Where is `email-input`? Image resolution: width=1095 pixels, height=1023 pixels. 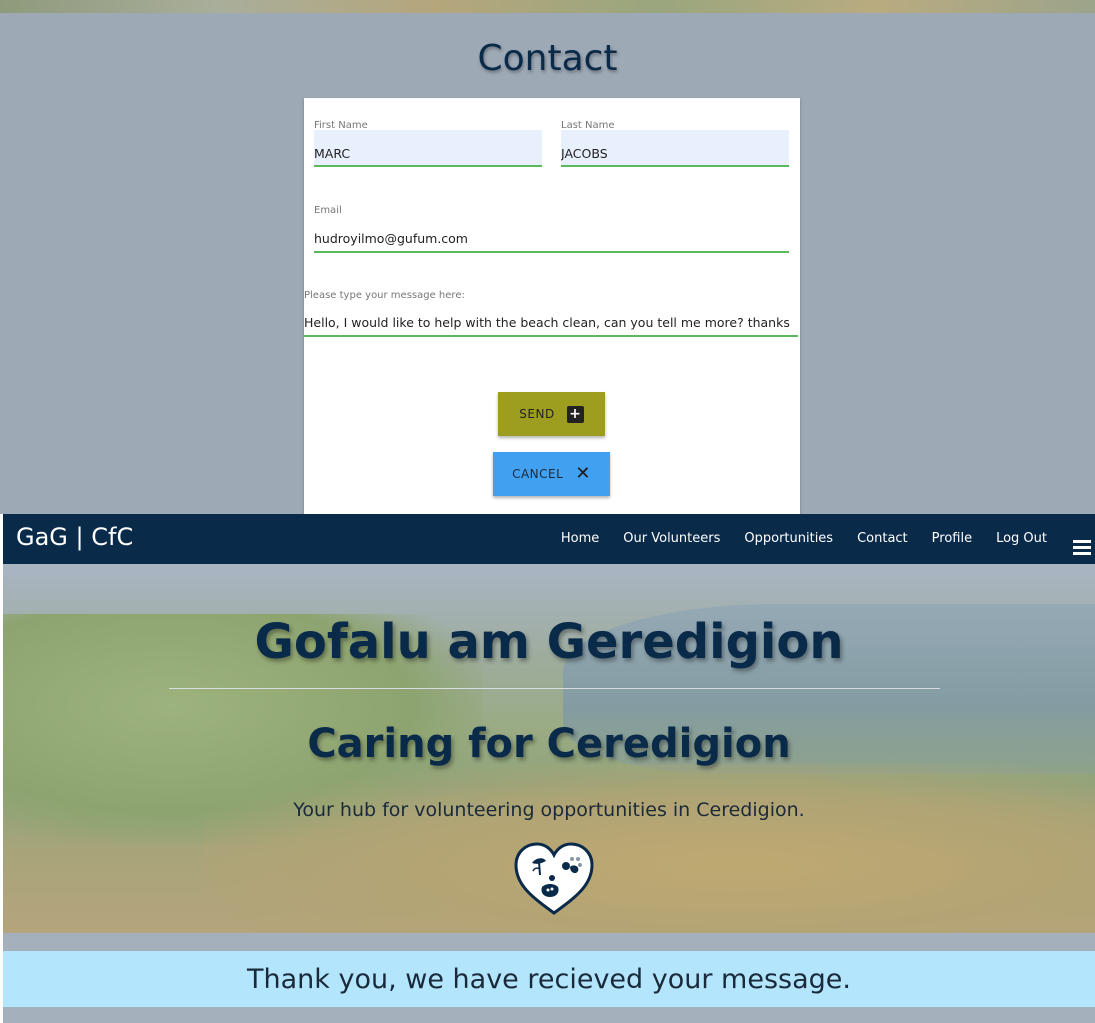 email-input is located at coordinates (551, 236).